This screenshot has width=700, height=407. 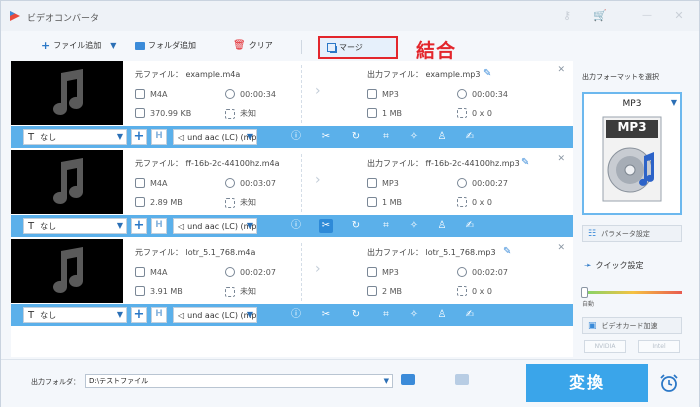 I want to click on gpu-acceleration-label: ビデオカード加速, so click(x=629, y=325).